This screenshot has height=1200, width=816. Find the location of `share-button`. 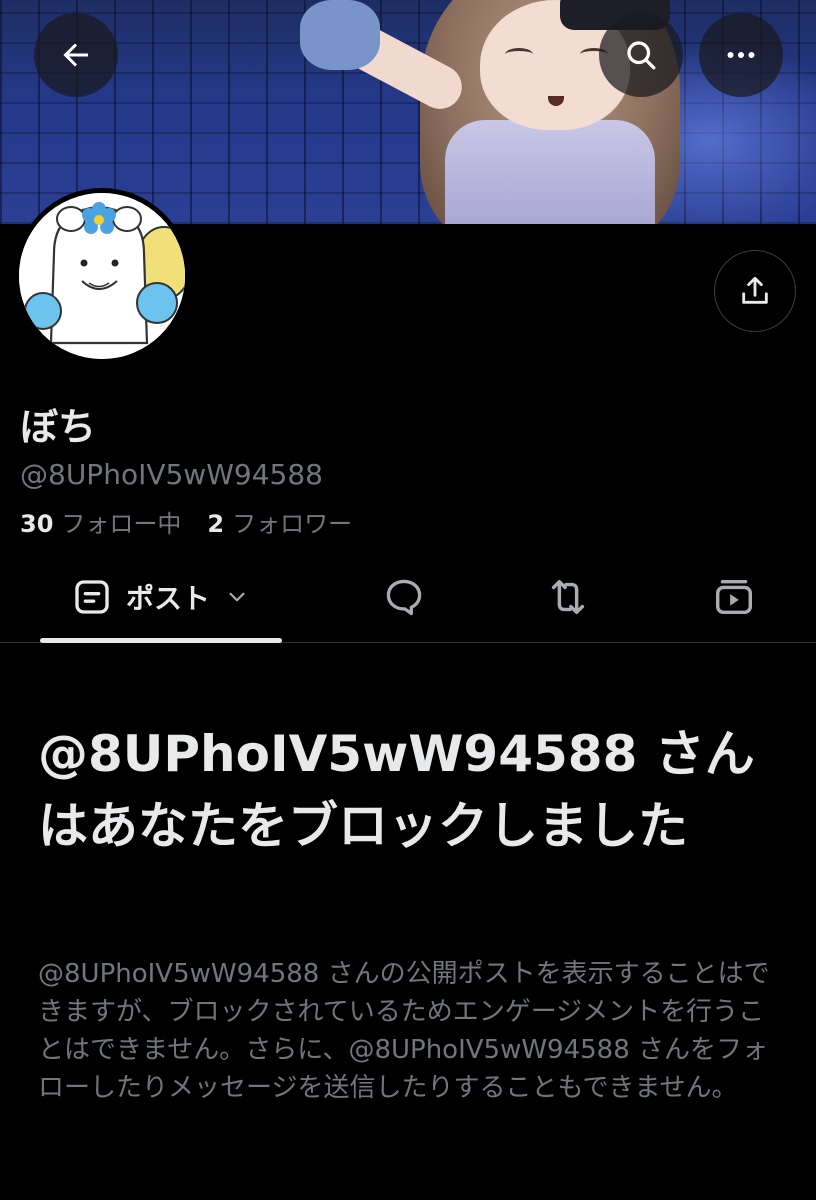

share-button is located at coordinates (755, 291).